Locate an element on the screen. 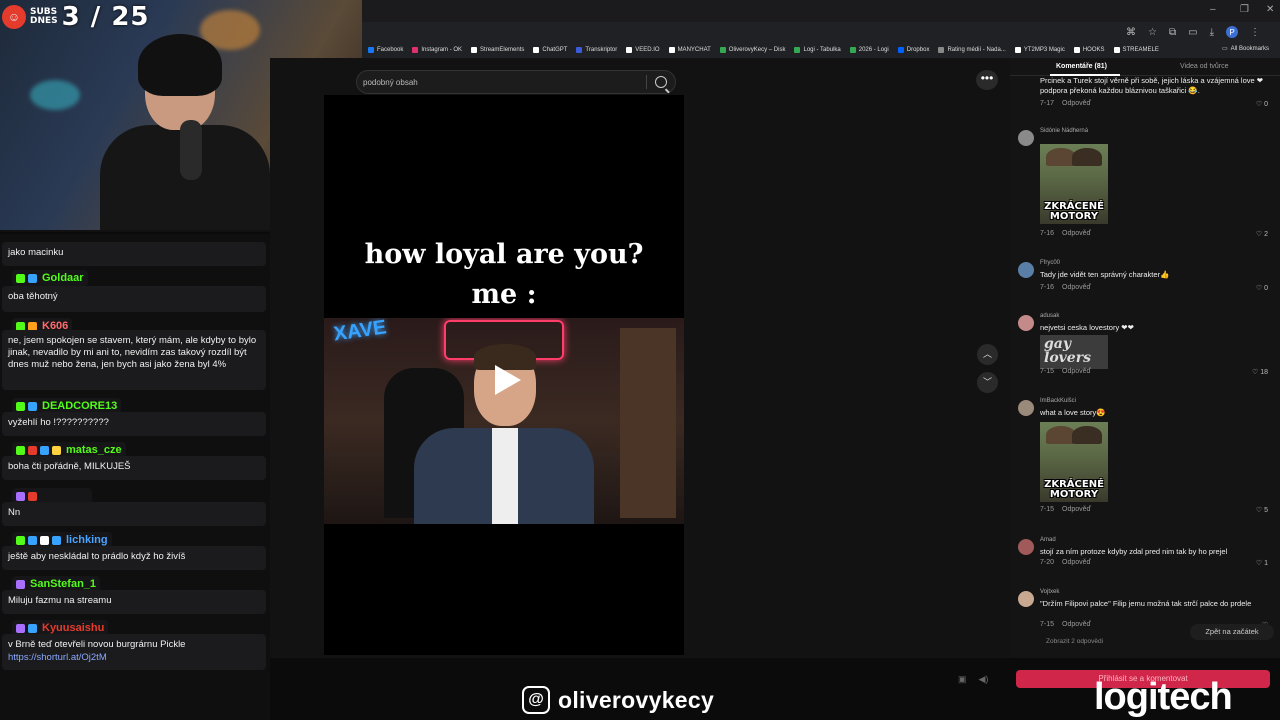 Image resolution: width=1280 pixels, height=720 pixels. chat-username: Kyuusaishu is located at coordinates (73, 628).